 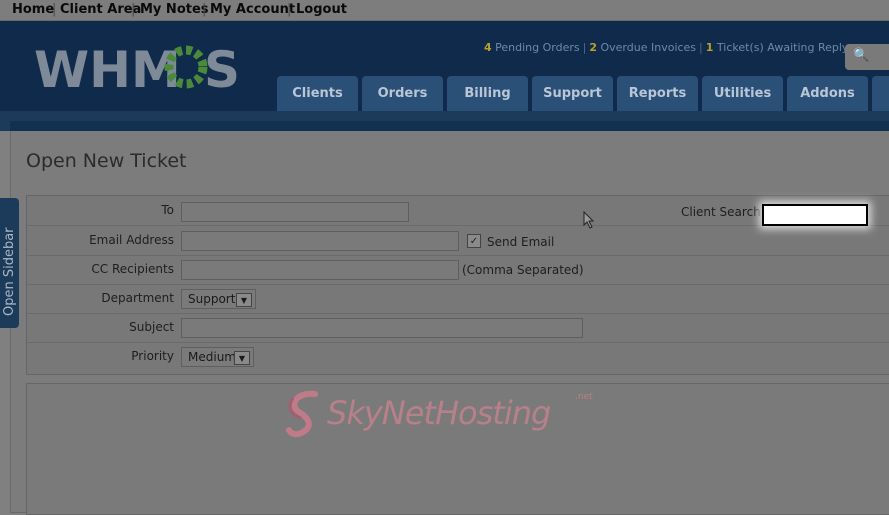 What do you see at coordinates (33, 9) in the screenshot?
I see `nav-home-link: Home` at bounding box center [33, 9].